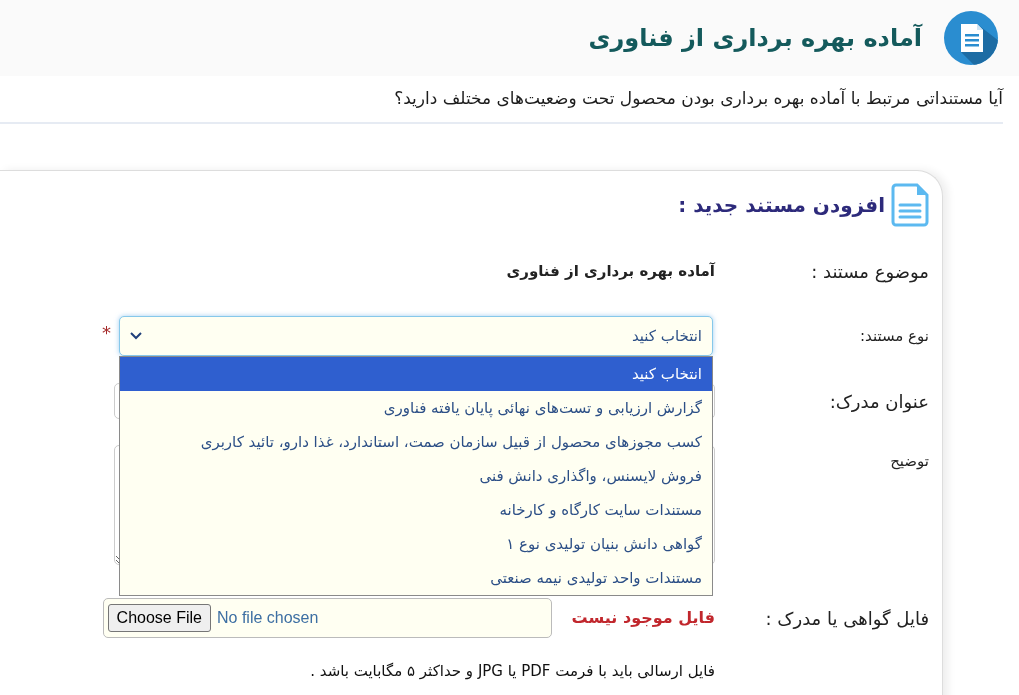 The image size is (1019, 695). Describe the element at coordinates (910, 205) in the screenshot. I see `document-icon` at that location.